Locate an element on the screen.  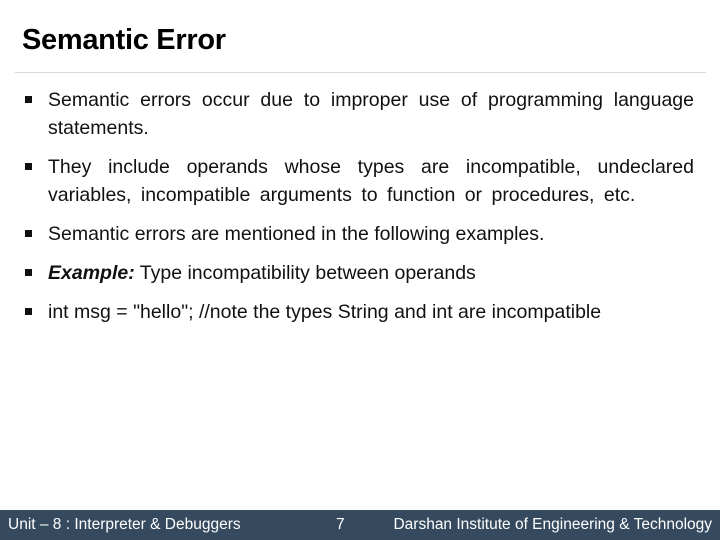
footer-page-number: 7 is located at coordinates (340, 524).